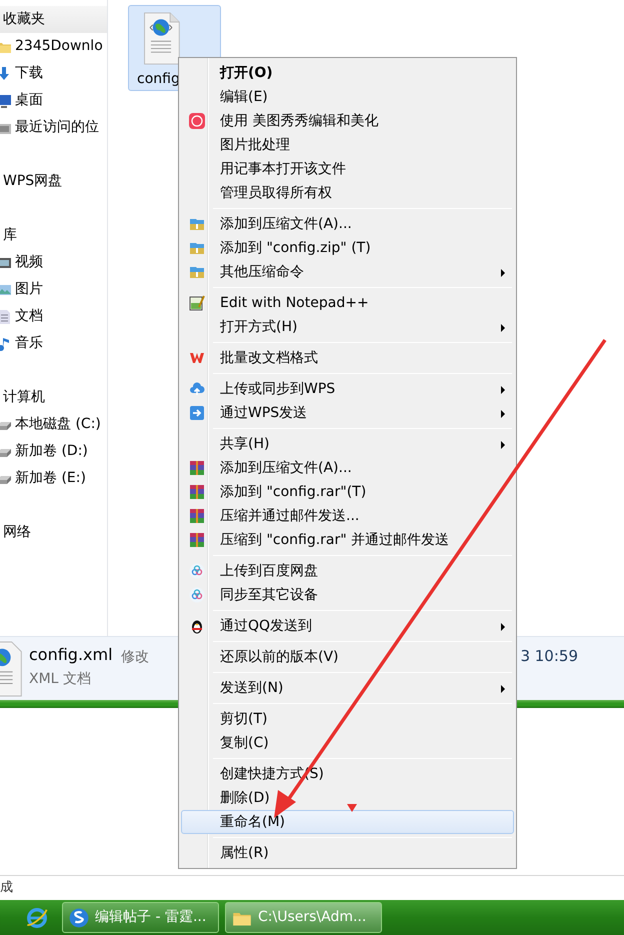 This screenshot has height=935, width=624. What do you see at coordinates (347, 853) in the screenshot?
I see `menu-item: 属性(R)` at bounding box center [347, 853].